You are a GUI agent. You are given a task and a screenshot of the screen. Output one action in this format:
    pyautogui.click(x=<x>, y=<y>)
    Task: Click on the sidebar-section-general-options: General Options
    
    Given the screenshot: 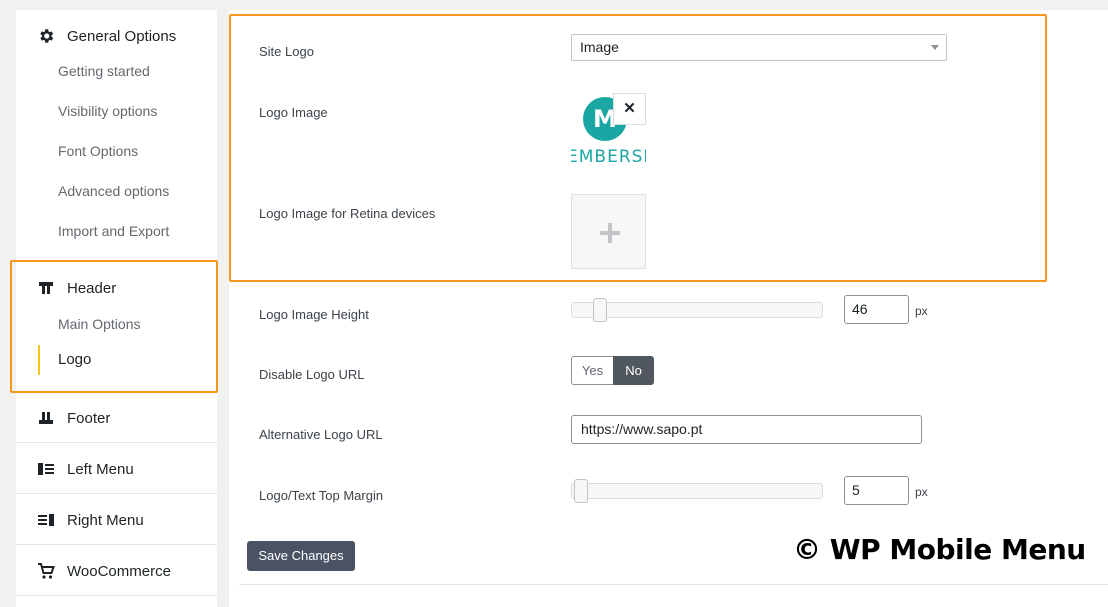 What is the action you would take?
    pyautogui.click(x=106, y=36)
    